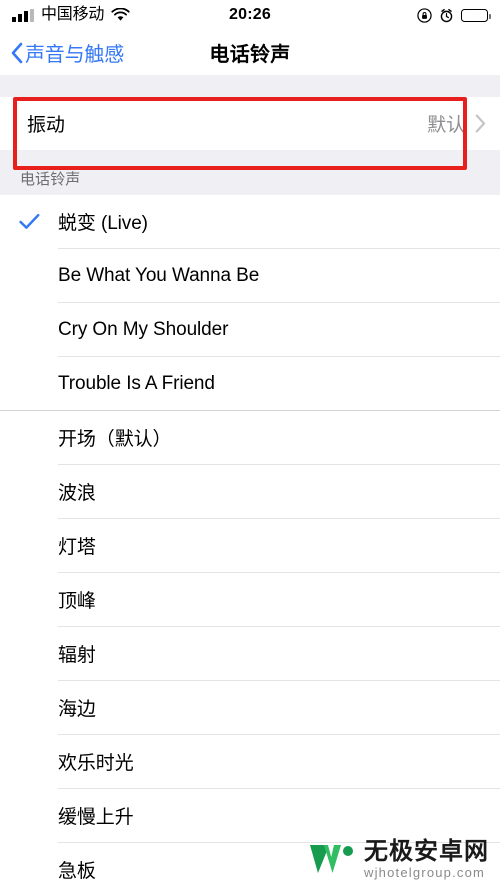 The height and width of the screenshot is (889, 500). What do you see at coordinates (250, 599) in the screenshot?
I see `ringtone-row: 顶峰` at bounding box center [250, 599].